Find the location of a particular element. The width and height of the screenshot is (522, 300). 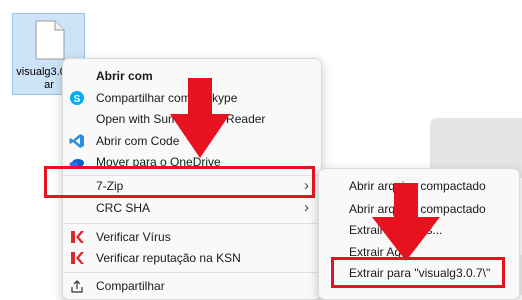

skype-icon: S is located at coordinates (77, 98).